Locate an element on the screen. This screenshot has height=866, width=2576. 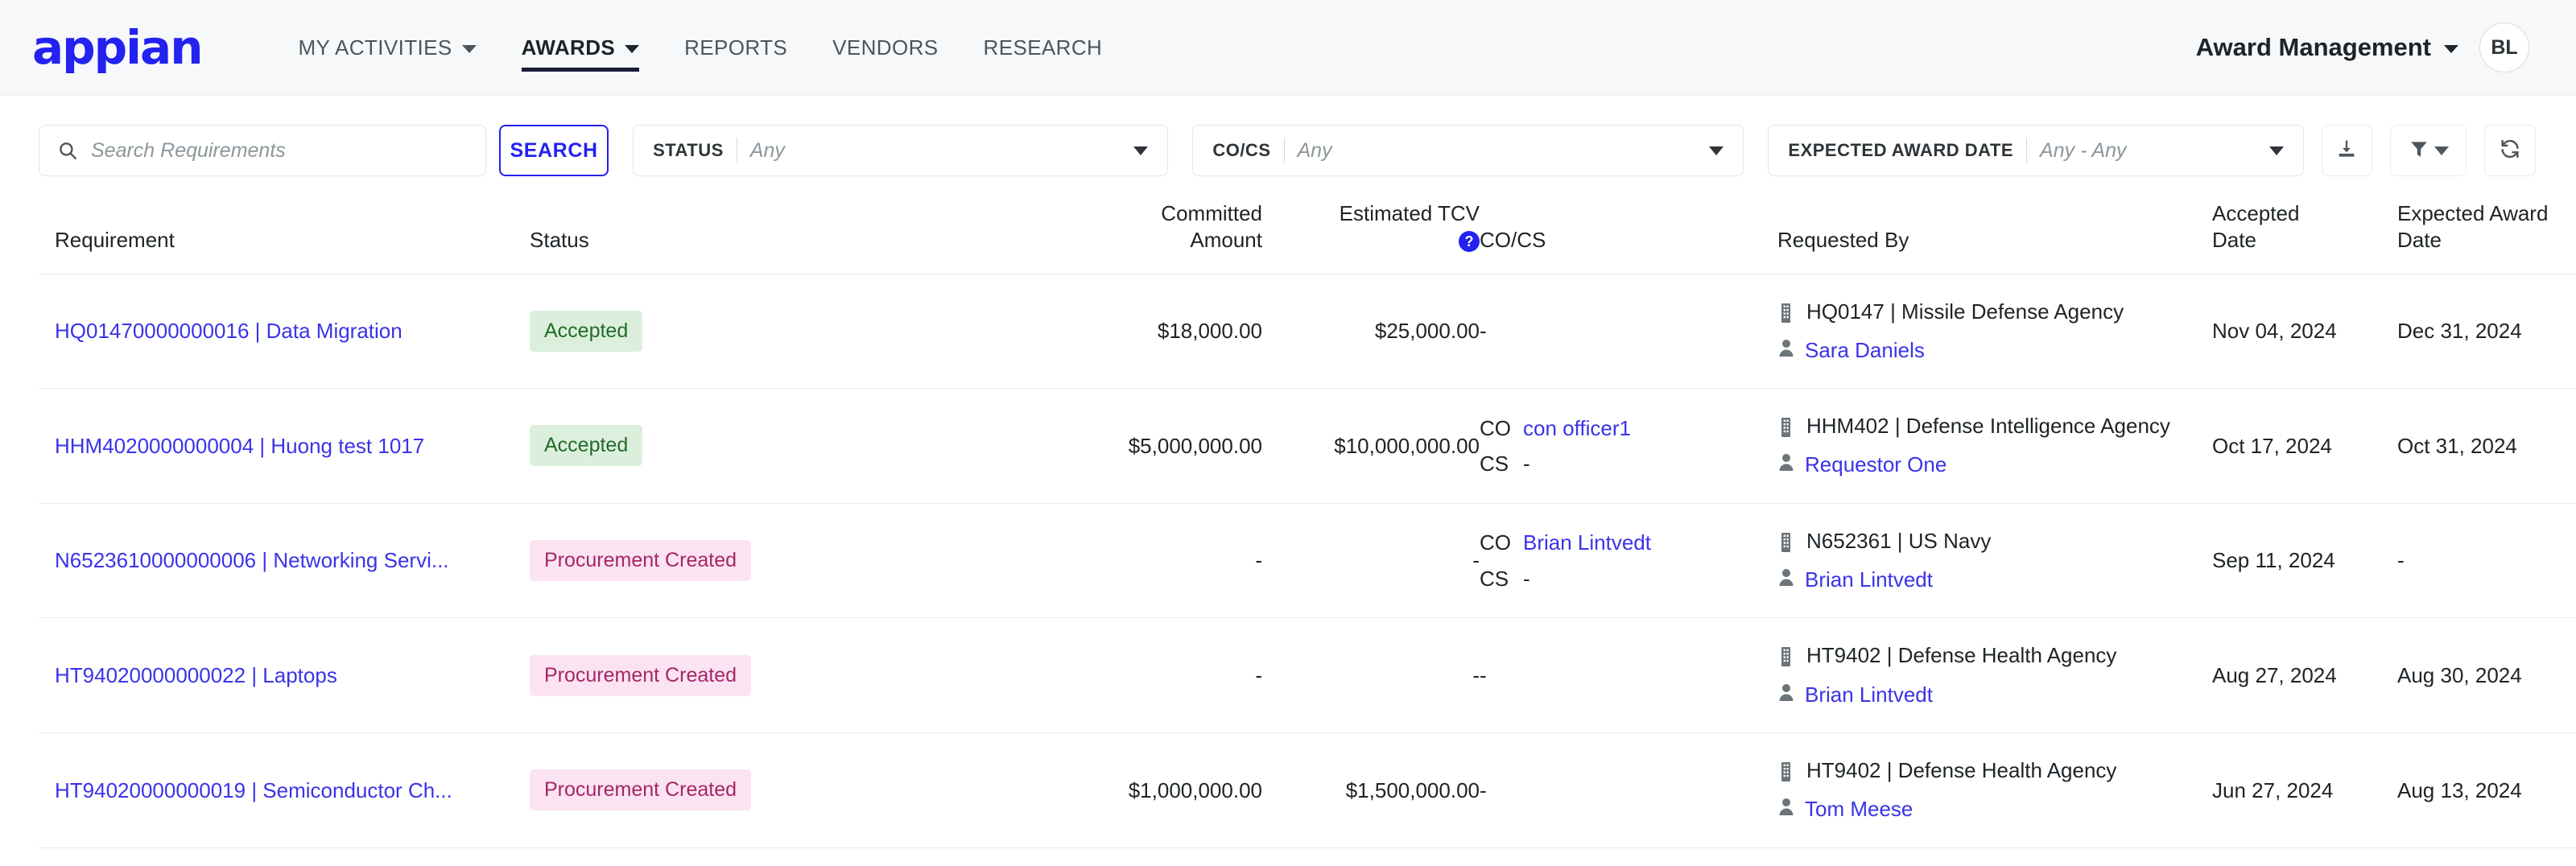
download-button is located at coordinates (2347, 150).